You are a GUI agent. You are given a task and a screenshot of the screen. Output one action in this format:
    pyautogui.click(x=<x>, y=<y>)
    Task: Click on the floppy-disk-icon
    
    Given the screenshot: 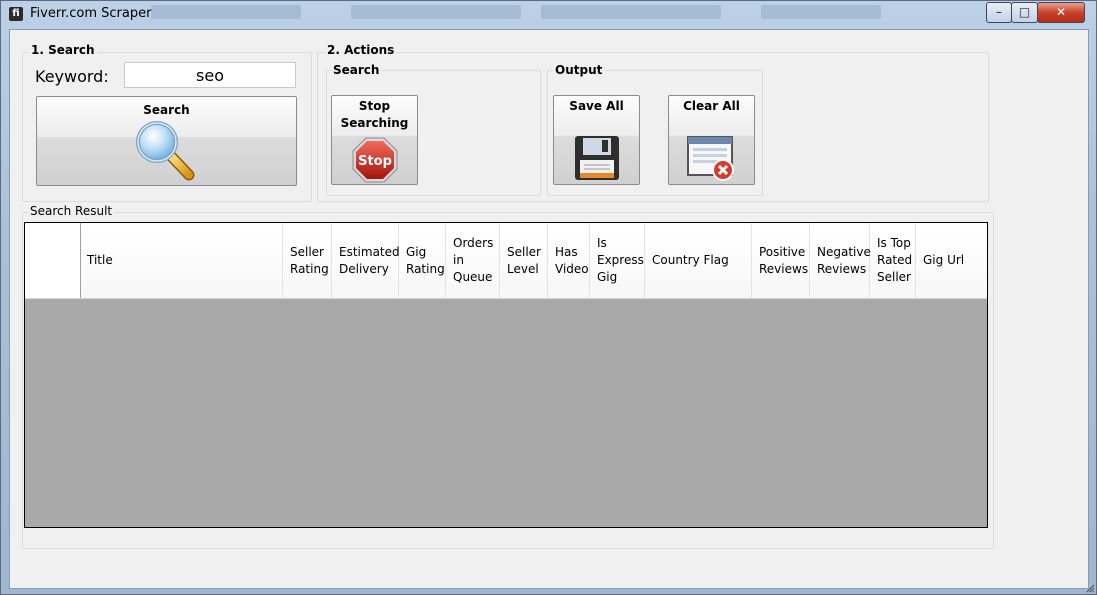 What is the action you would take?
    pyautogui.click(x=597, y=158)
    